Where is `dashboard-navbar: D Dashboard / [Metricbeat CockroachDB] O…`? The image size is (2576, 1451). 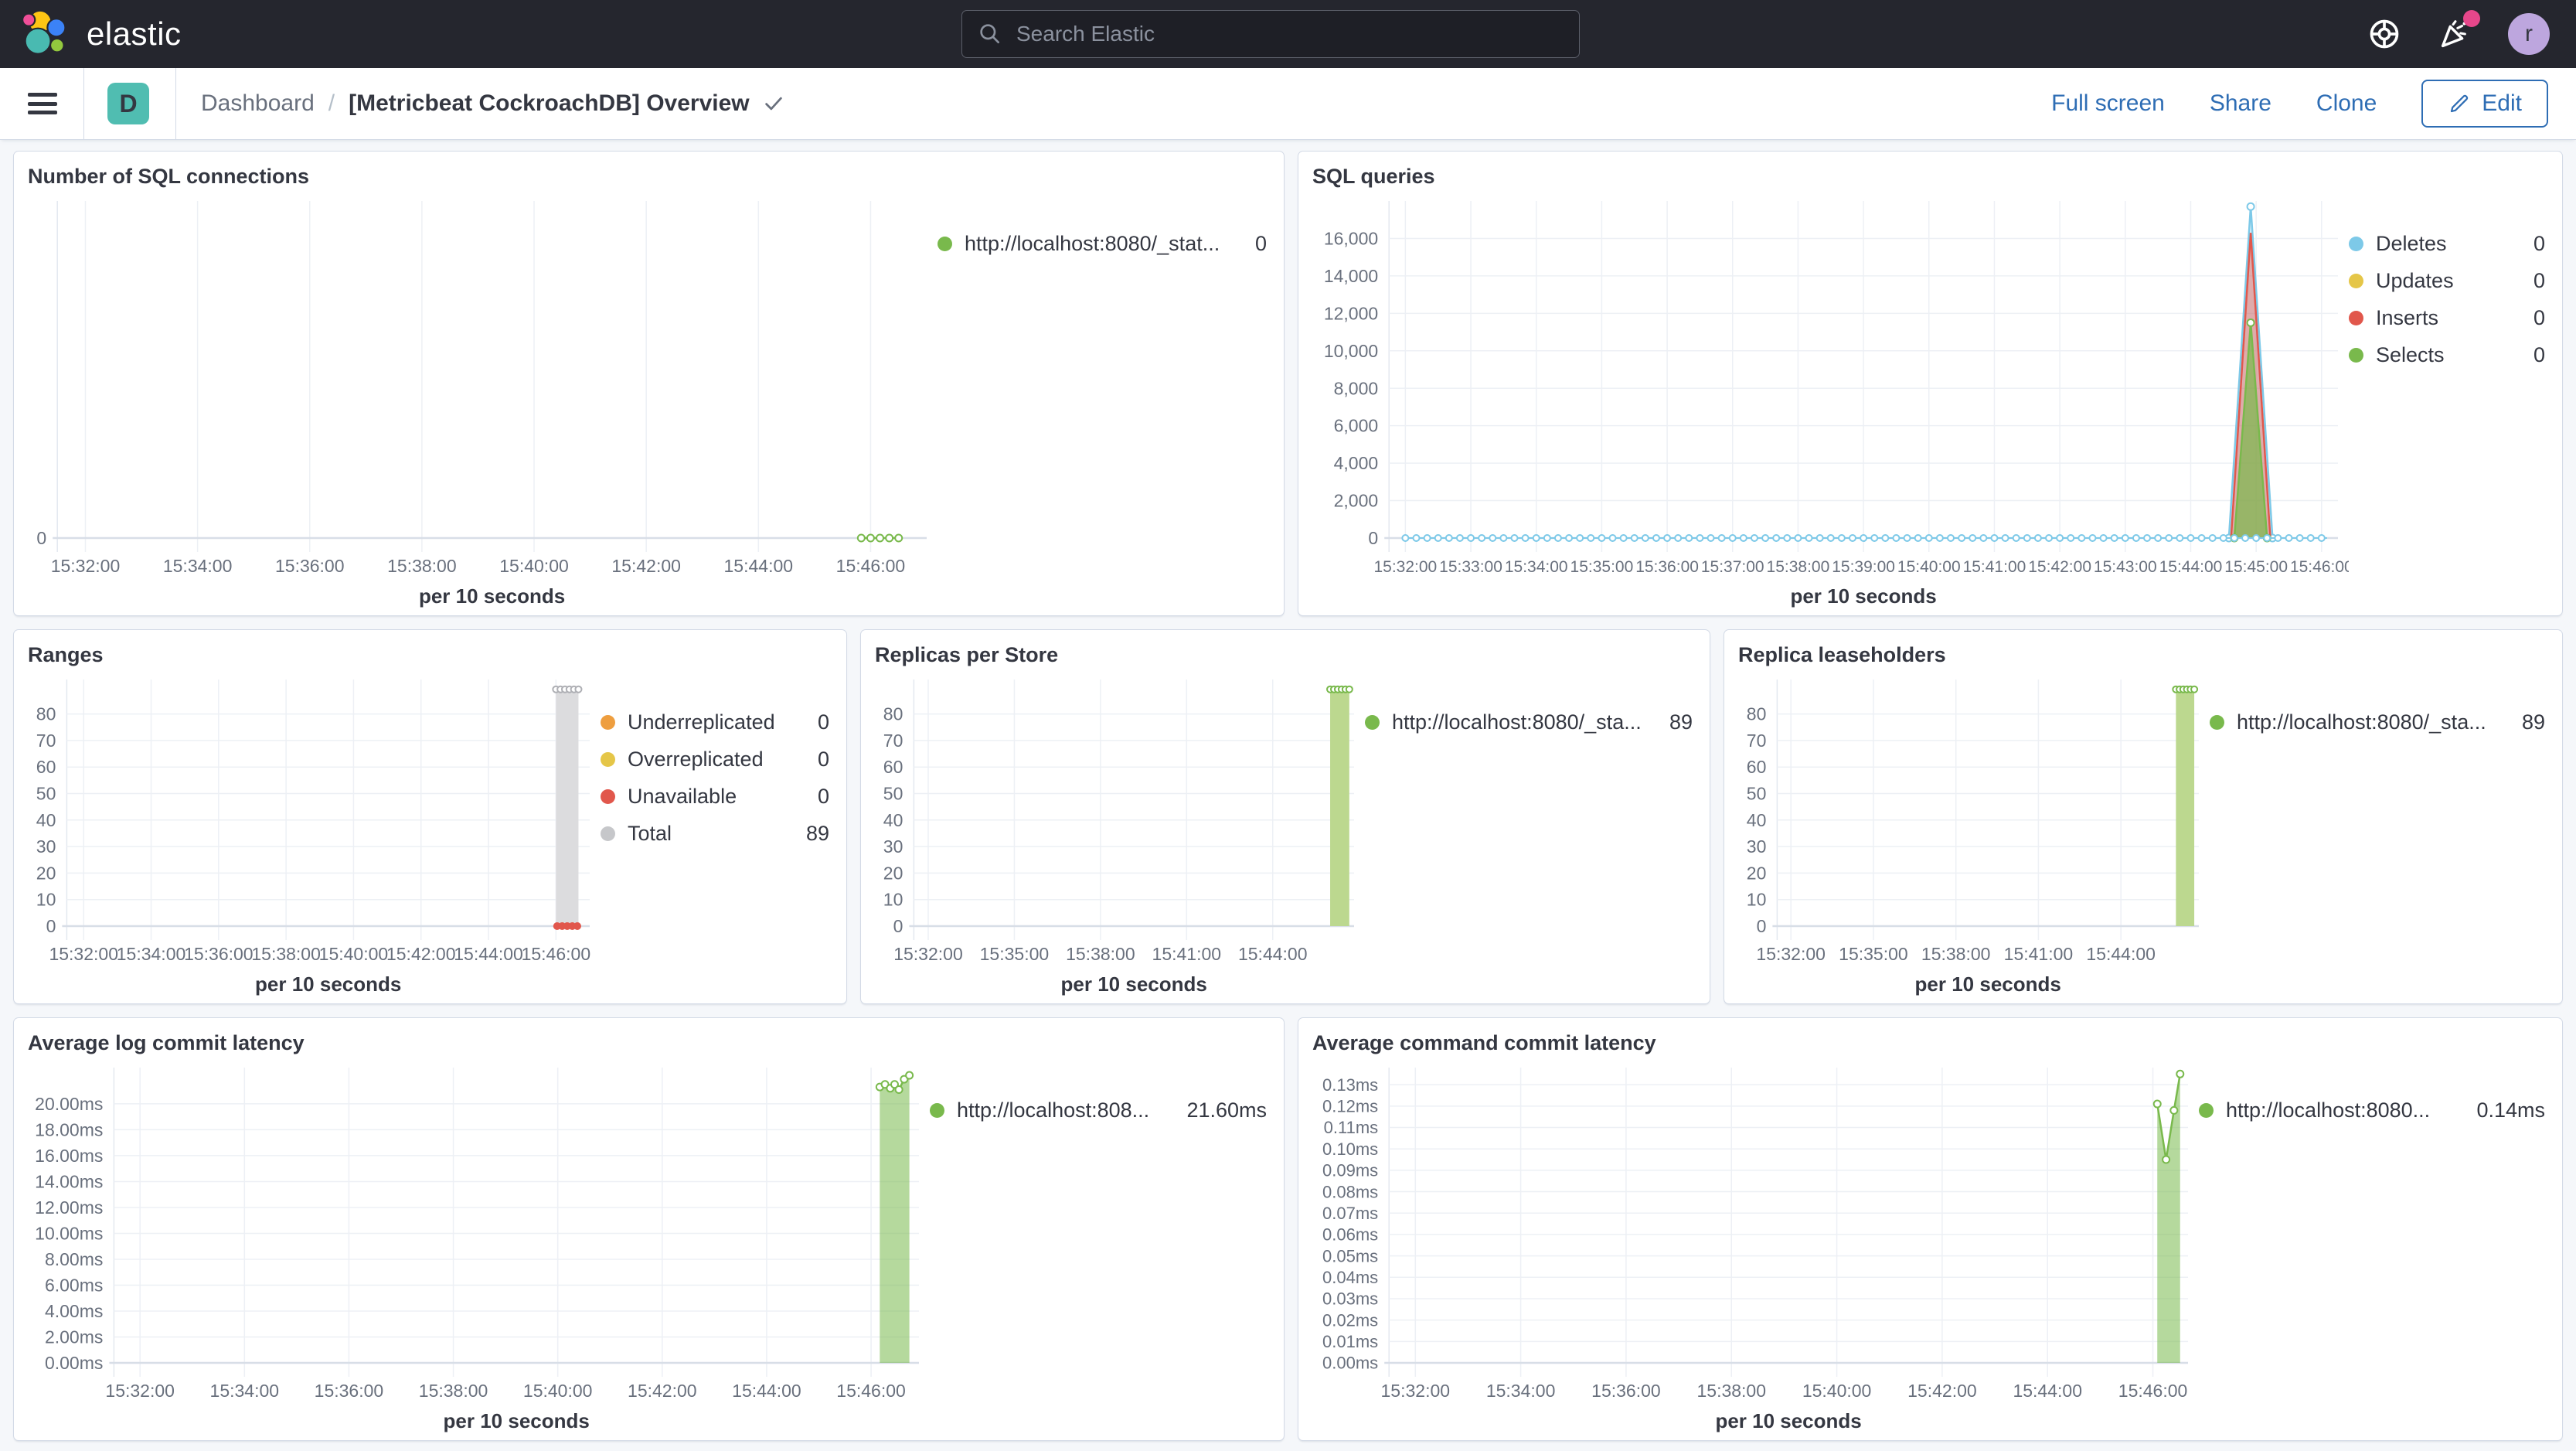 dashboard-navbar: D Dashboard / [Metricbeat CockroachDB] O… is located at coordinates (1288, 104).